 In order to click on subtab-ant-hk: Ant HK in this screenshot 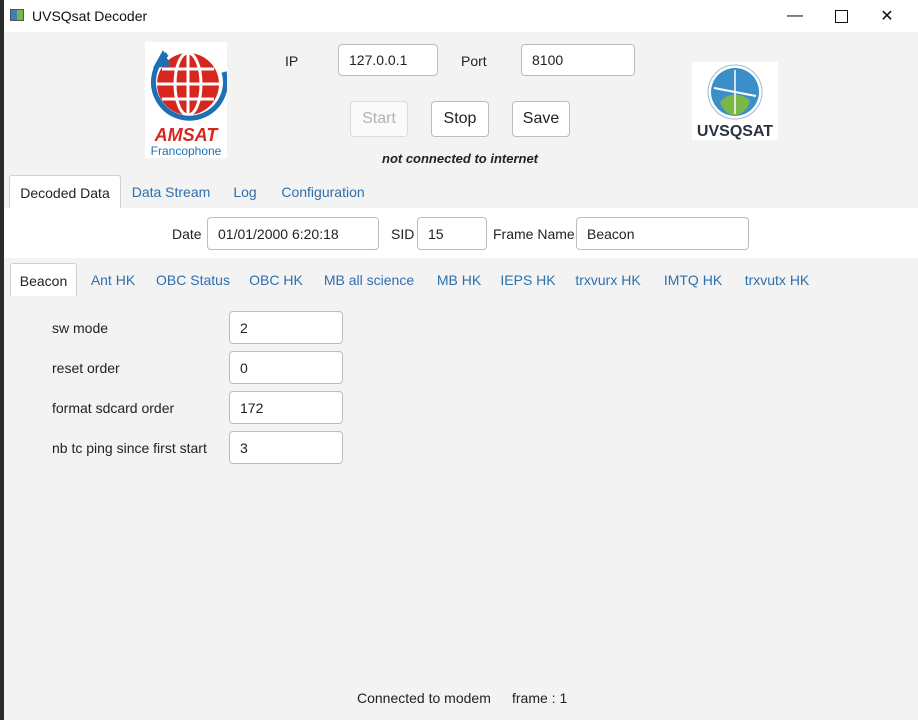, I will do `click(113, 280)`.